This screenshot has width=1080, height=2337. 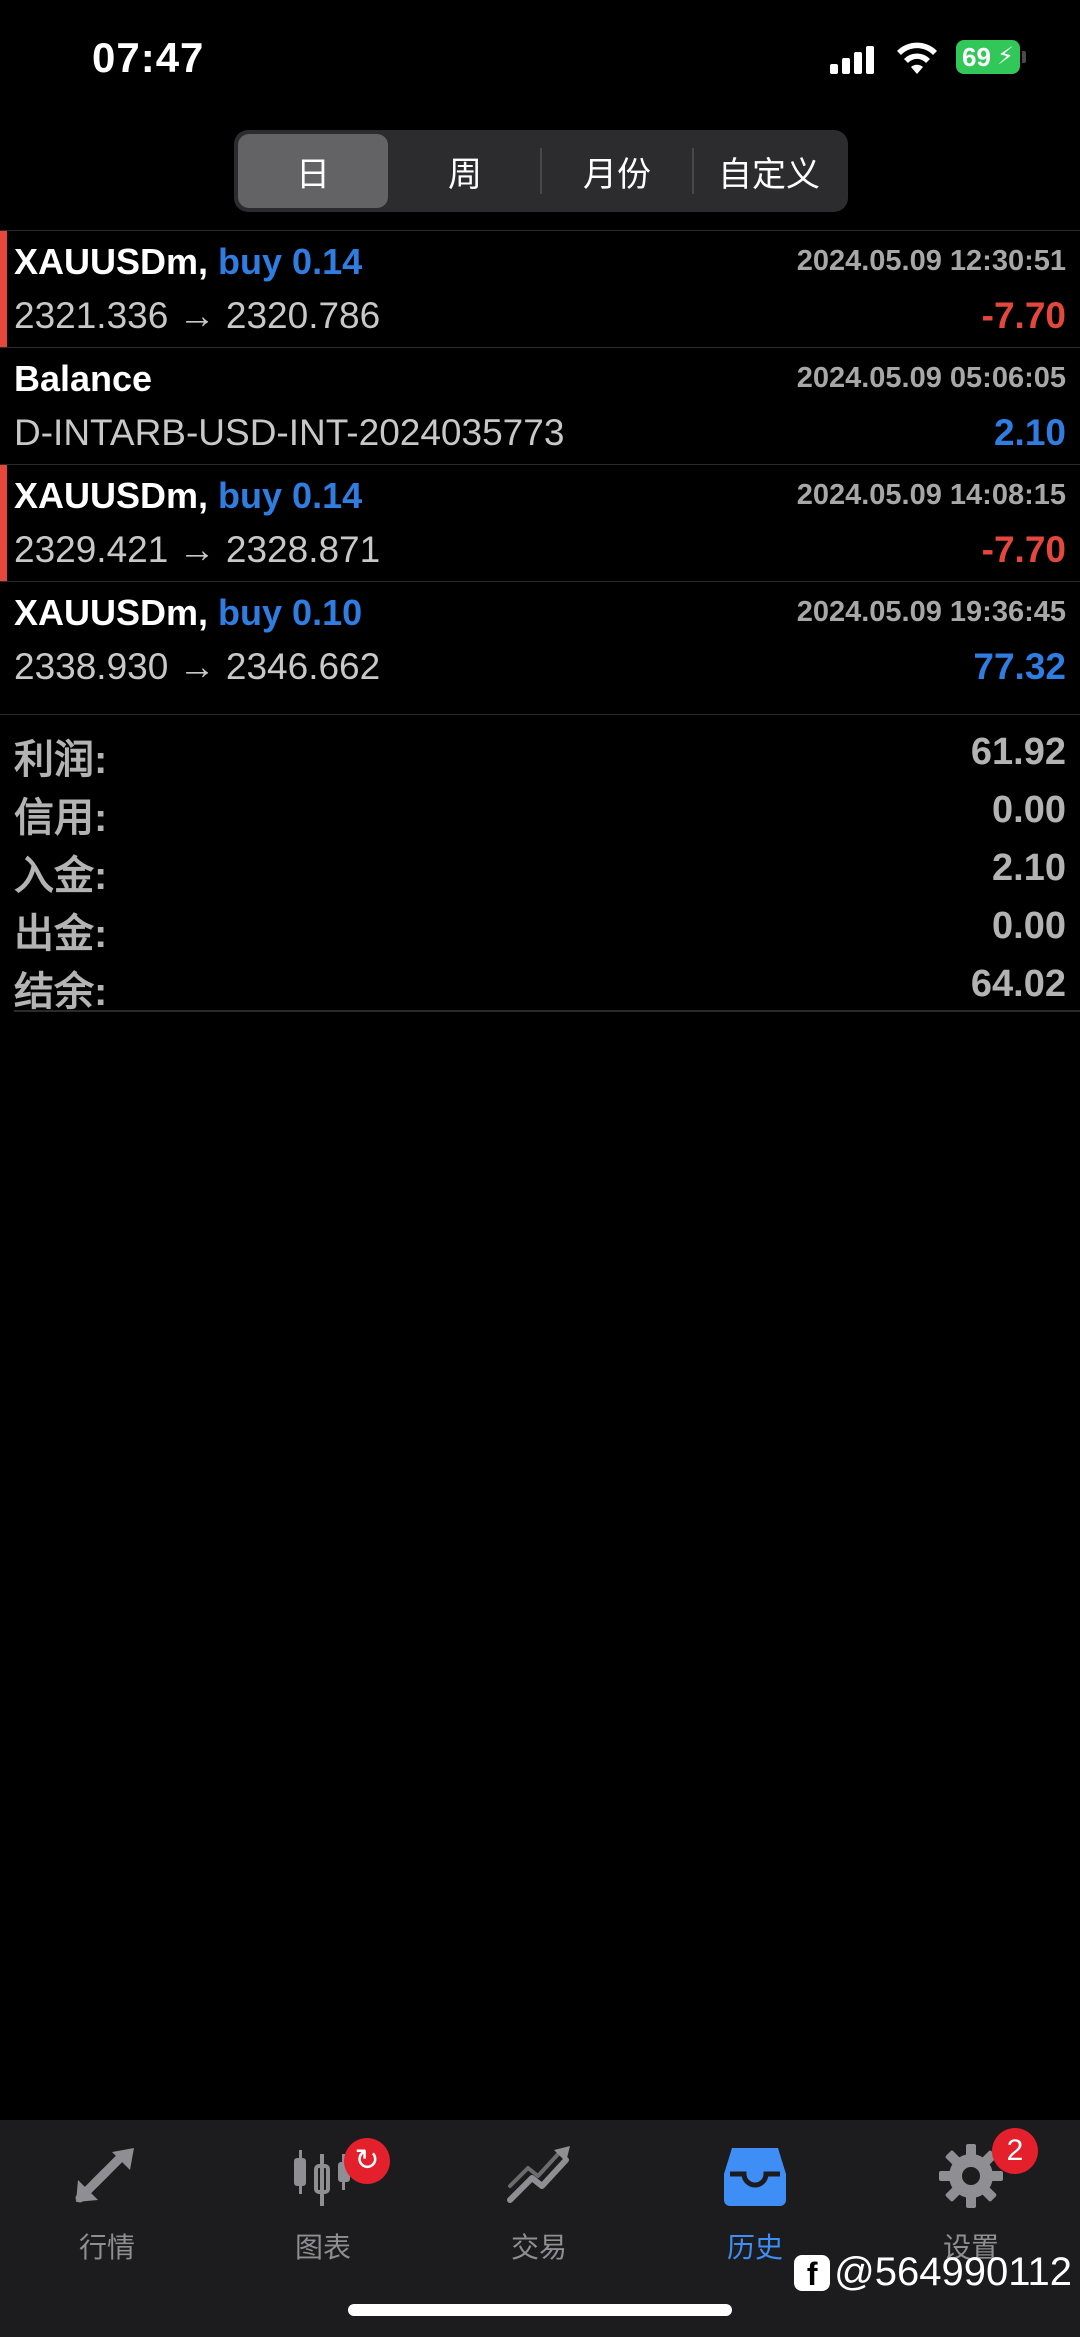 I want to click on tab-day: 日, so click(x=313, y=171).